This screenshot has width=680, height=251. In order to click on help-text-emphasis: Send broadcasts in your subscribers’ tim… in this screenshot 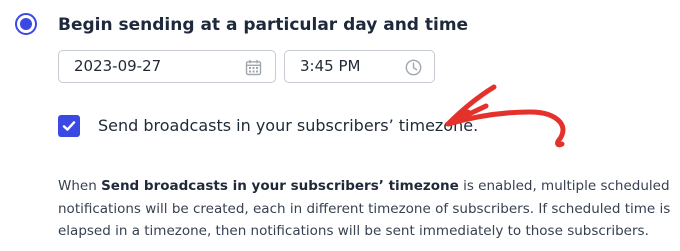, I will do `click(280, 186)`.